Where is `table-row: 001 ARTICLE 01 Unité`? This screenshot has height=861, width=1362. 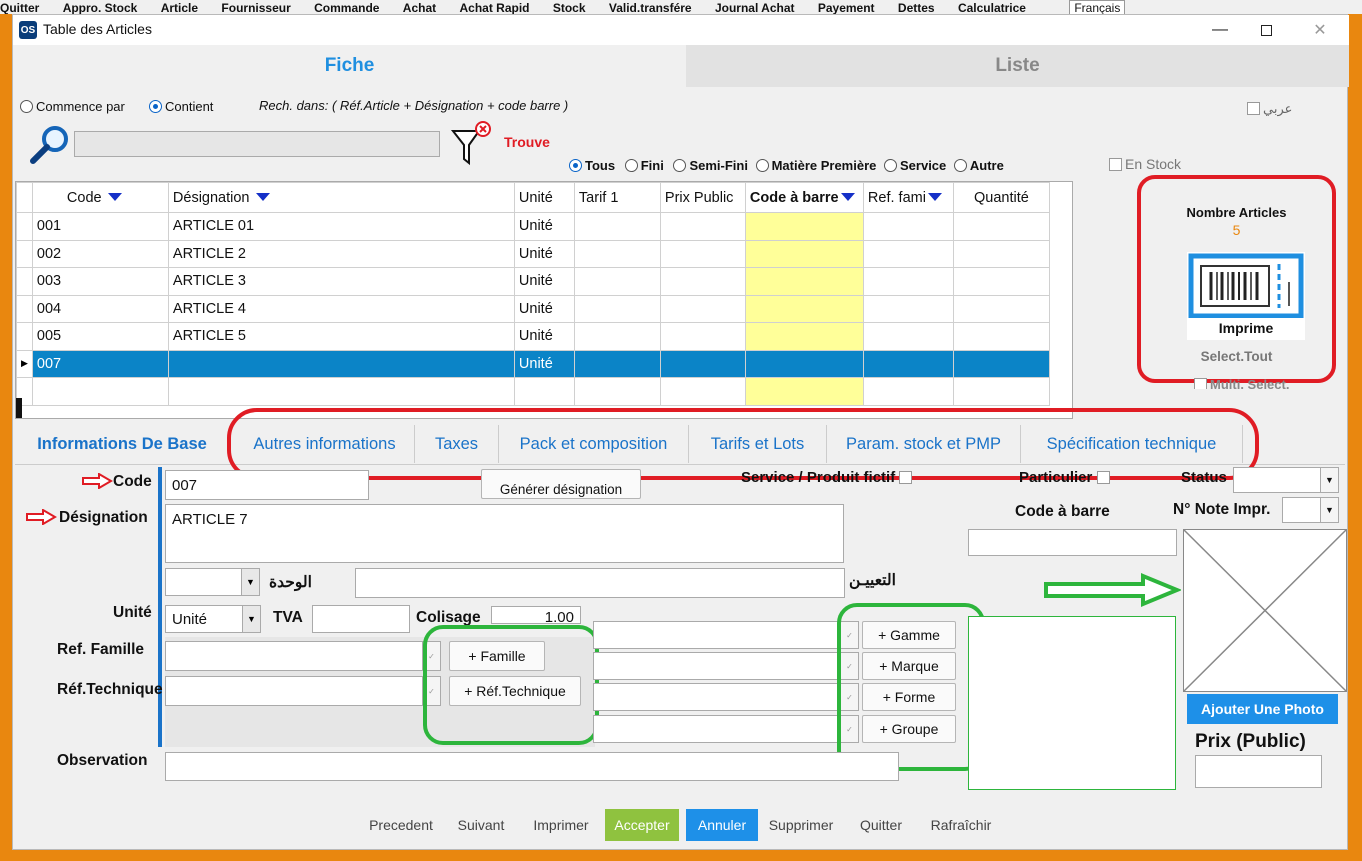 table-row: 001 ARTICLE 01 Unité is located at coordinates (533, 226).